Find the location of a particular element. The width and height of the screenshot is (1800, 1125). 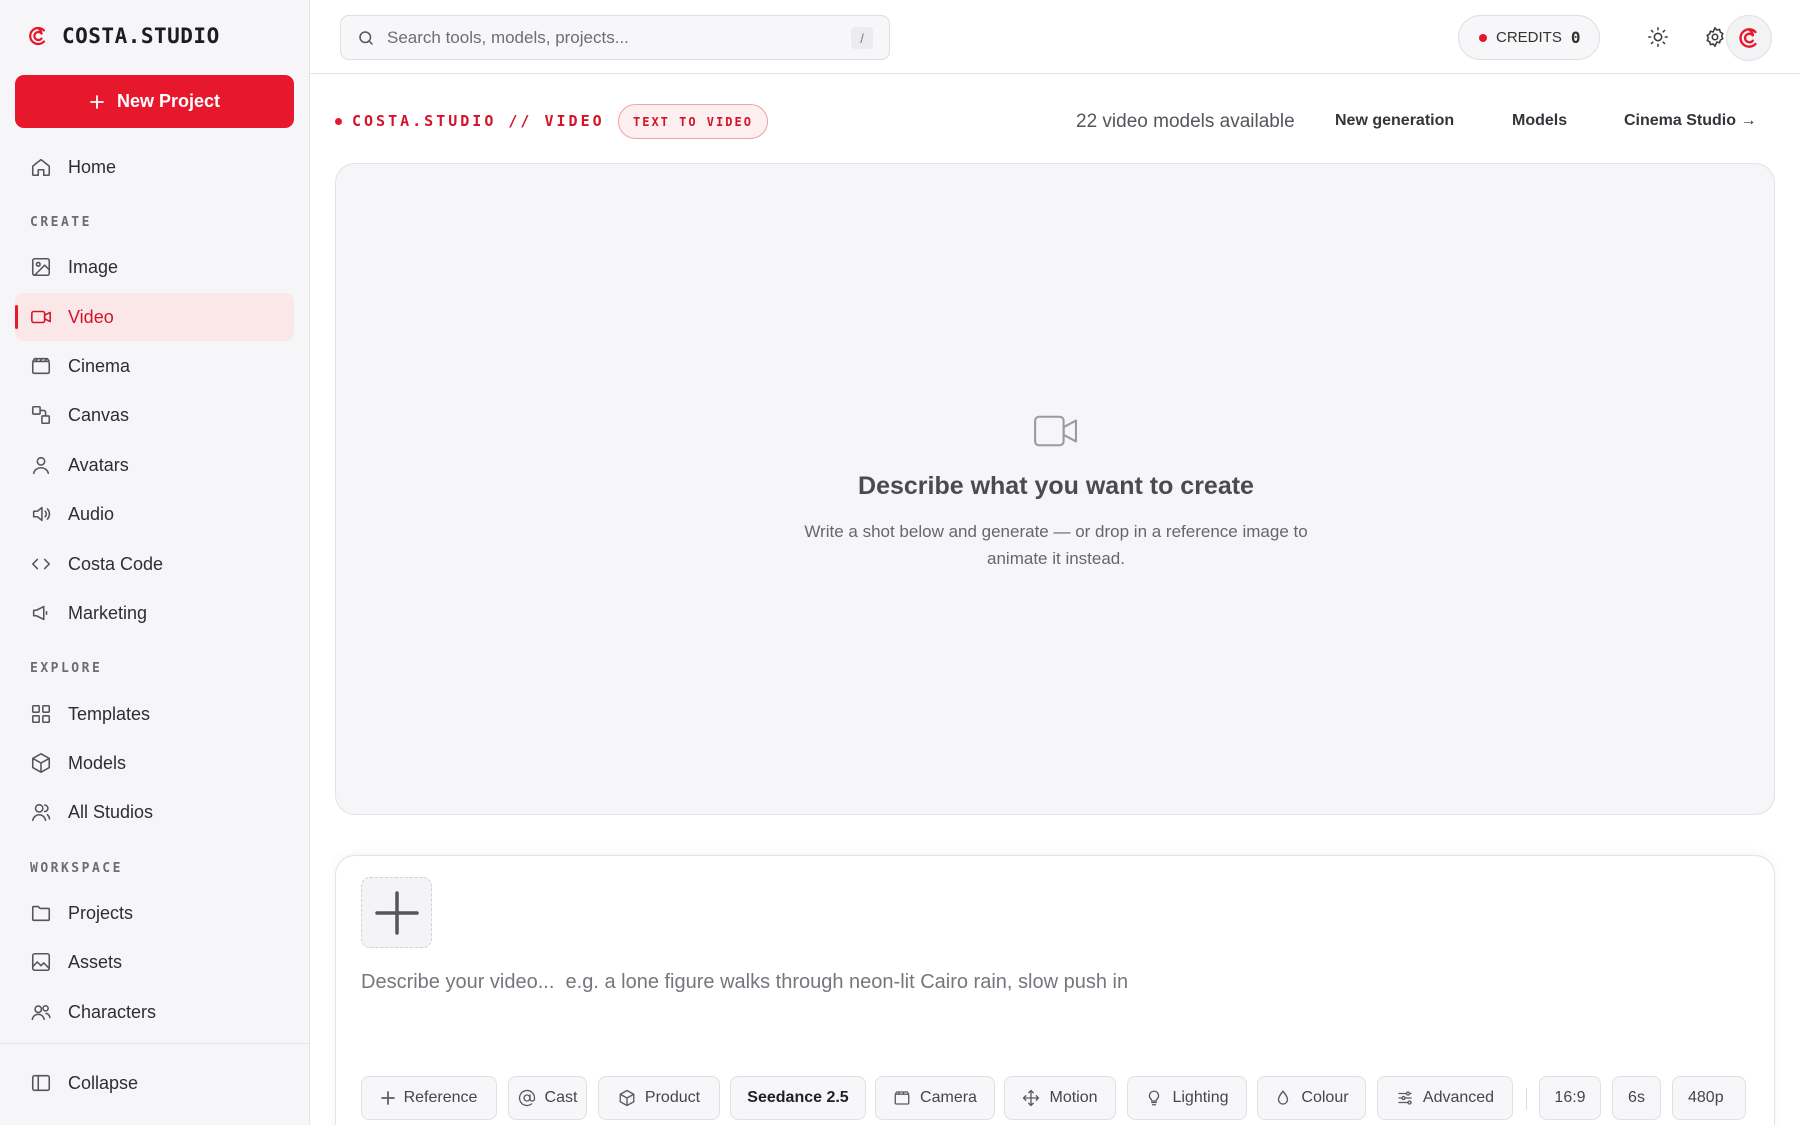

credits-badge: CREDITS 0 is located at coordinates (1529, 37).